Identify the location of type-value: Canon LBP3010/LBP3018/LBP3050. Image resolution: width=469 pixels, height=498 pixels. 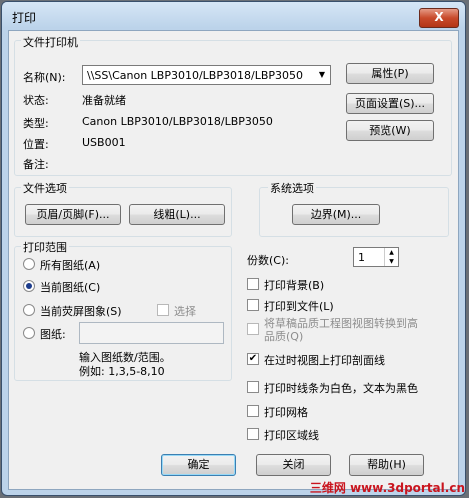
(177, 121).